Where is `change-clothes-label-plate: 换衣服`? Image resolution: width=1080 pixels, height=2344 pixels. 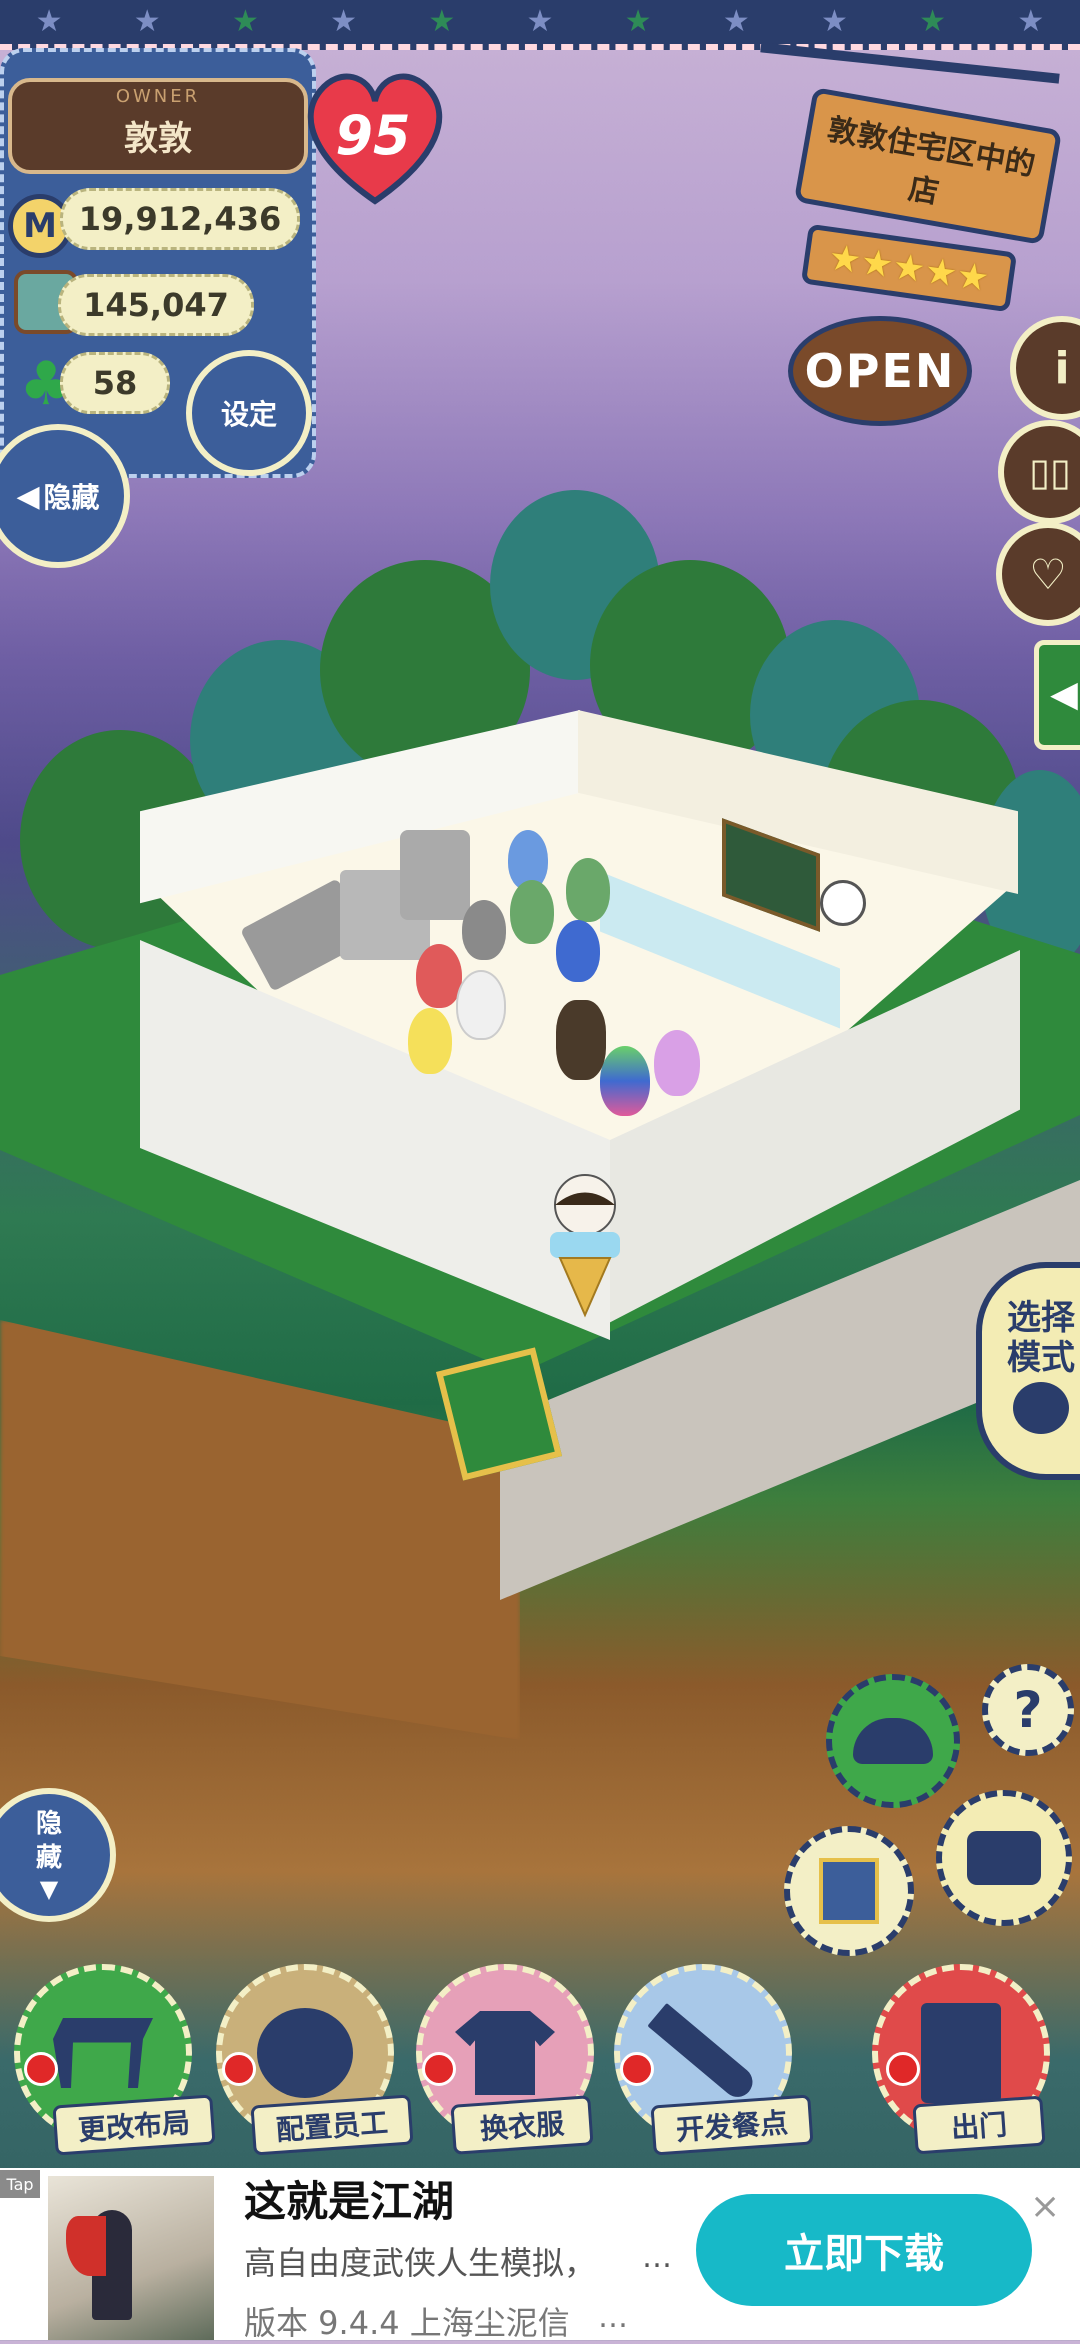 change-clothes-label-plate: 换衣服 is located at coordinates (522, 2125).